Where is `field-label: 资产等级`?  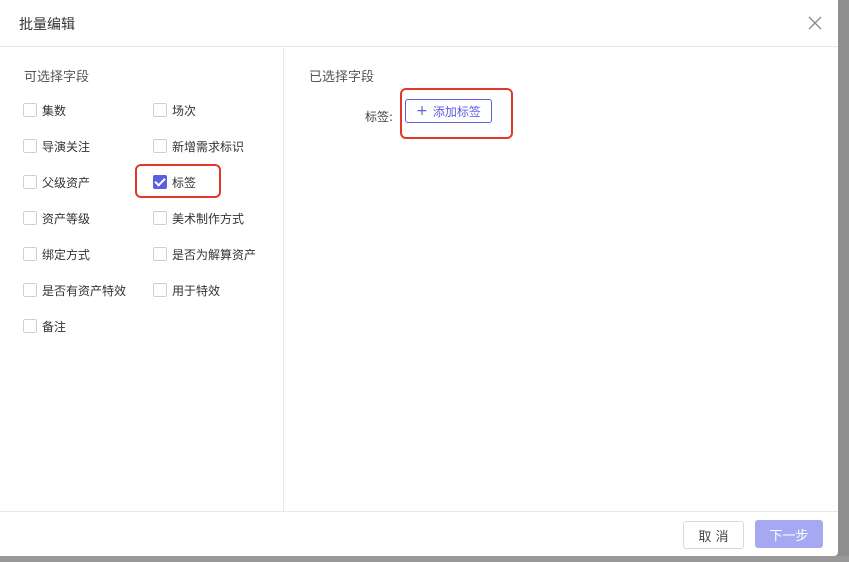 field-label: 资产等级 is located at coordinates (66, 218).